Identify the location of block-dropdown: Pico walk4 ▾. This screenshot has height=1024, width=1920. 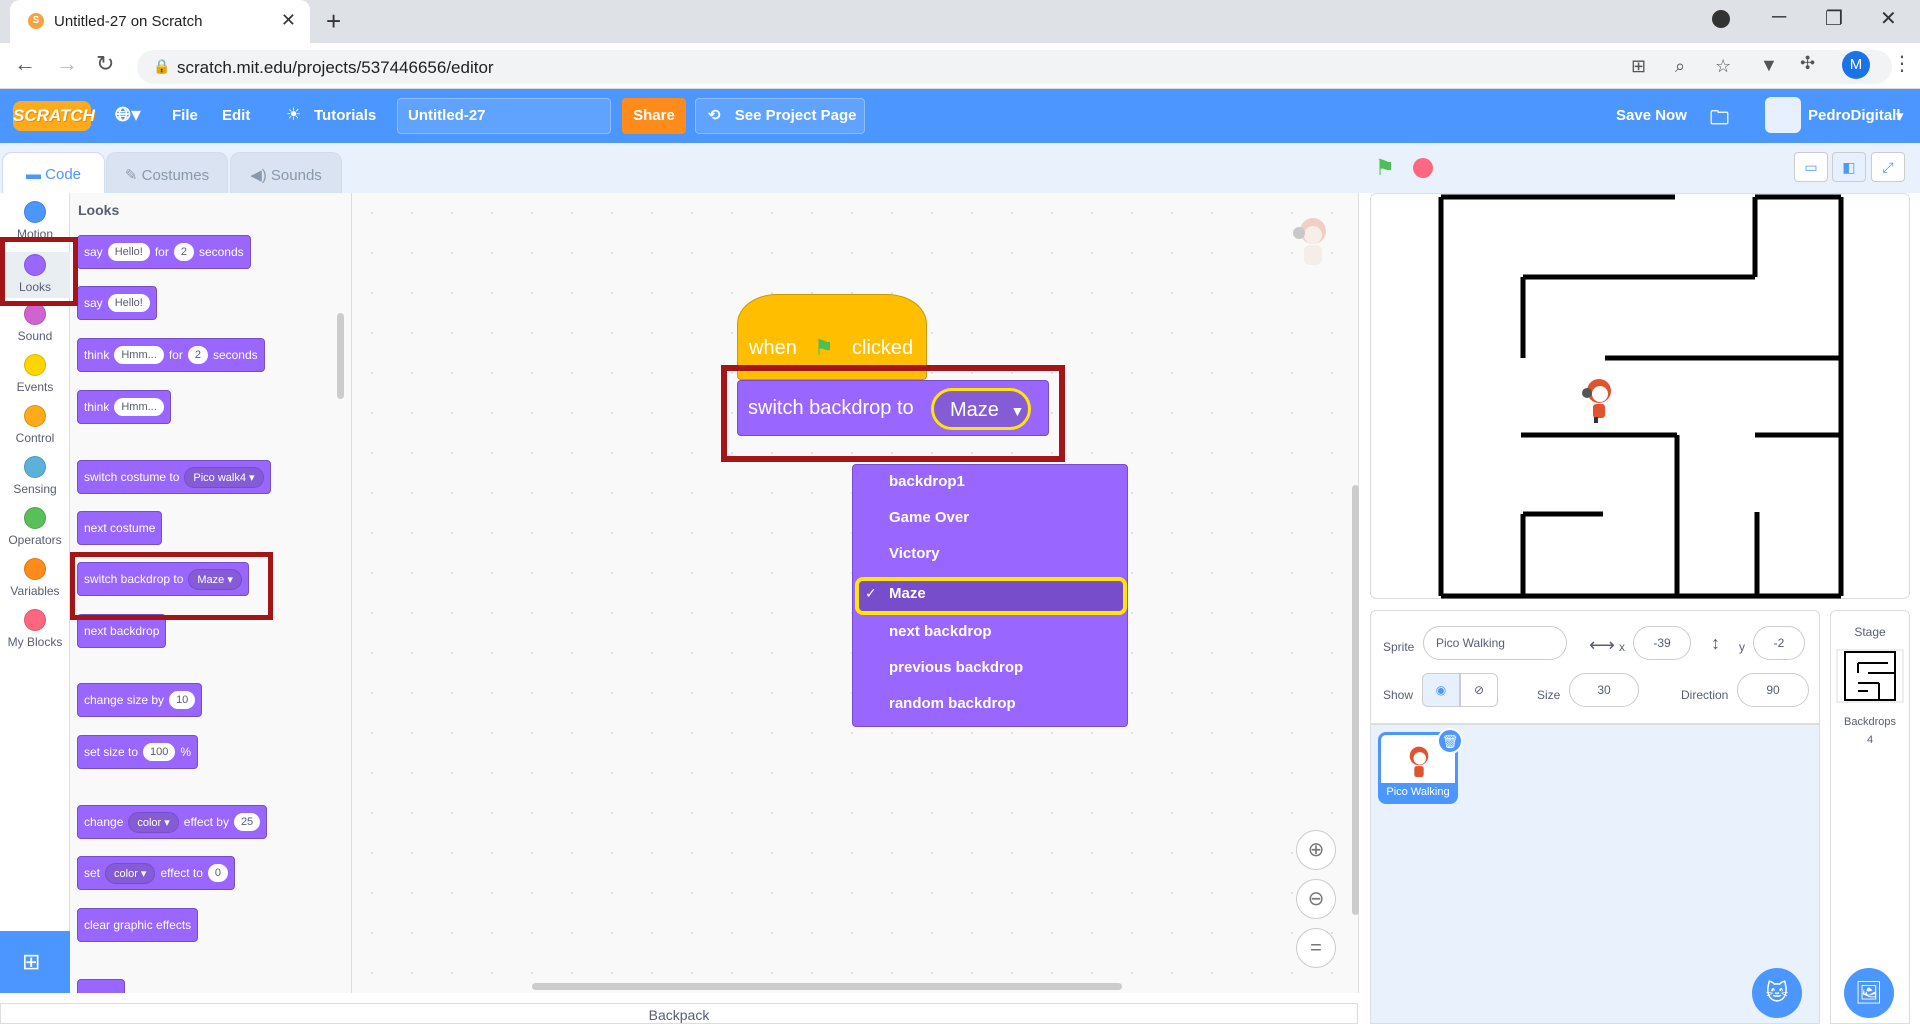
(224, 477).